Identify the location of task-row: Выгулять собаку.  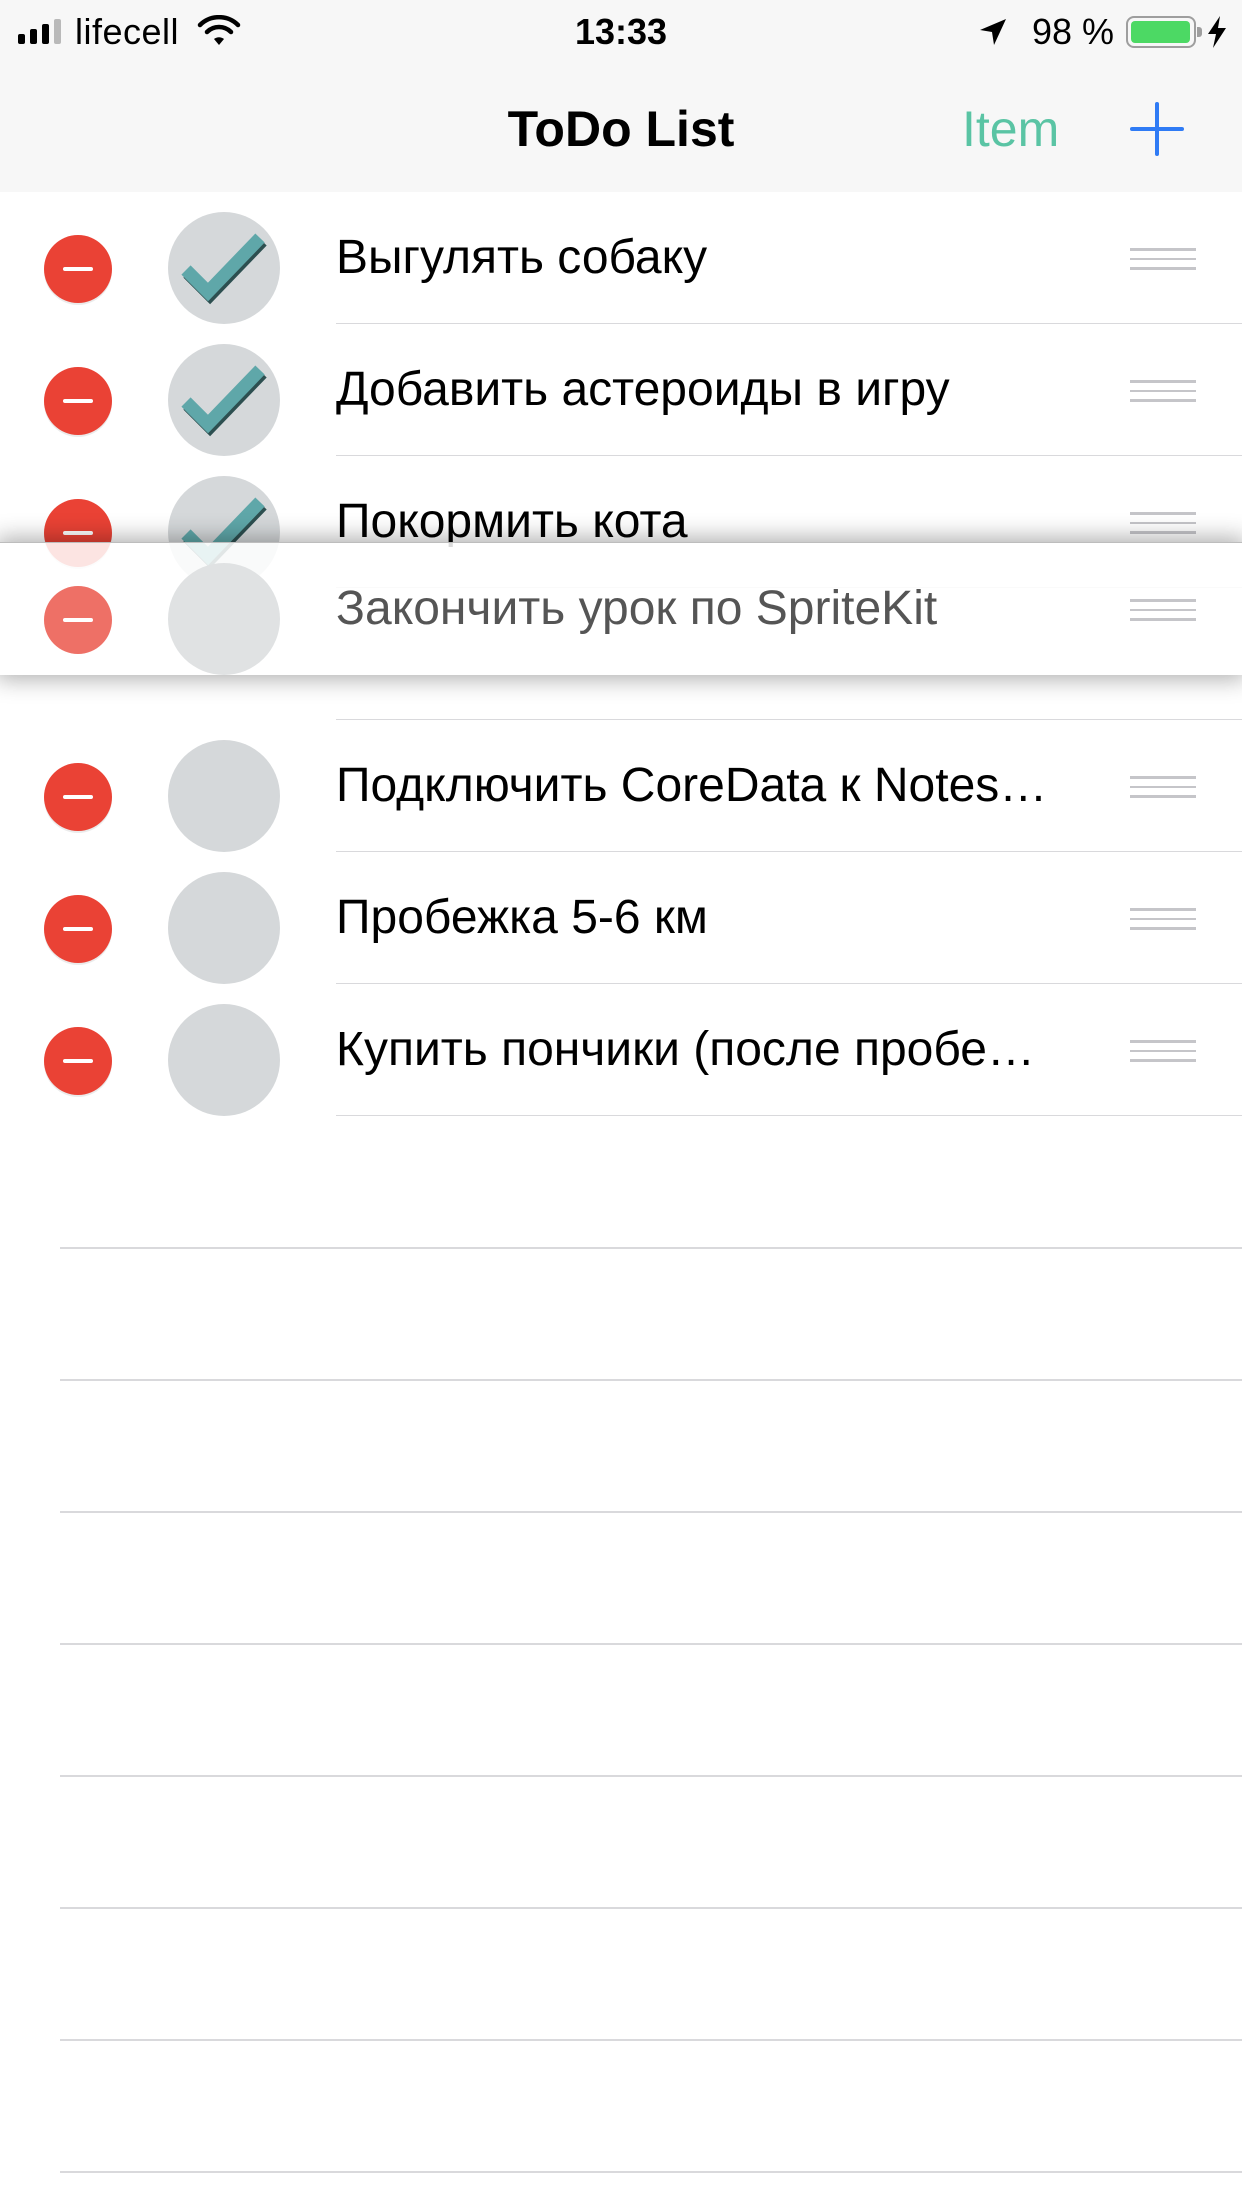
(621, 258).